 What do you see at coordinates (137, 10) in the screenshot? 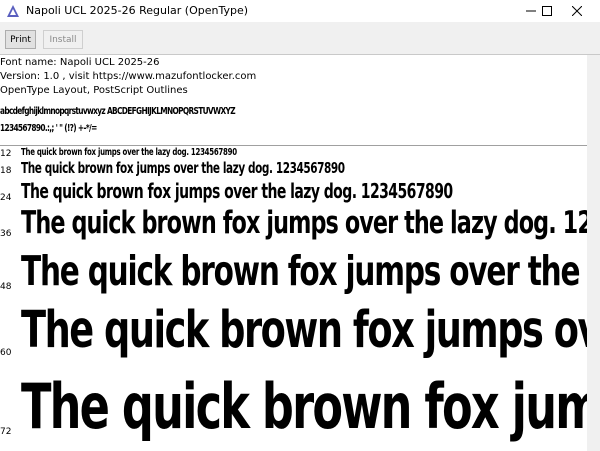
I see `window-title: Napoli UCL 2025-26 Regular (OpenType)` at bounding box center [137, 10].